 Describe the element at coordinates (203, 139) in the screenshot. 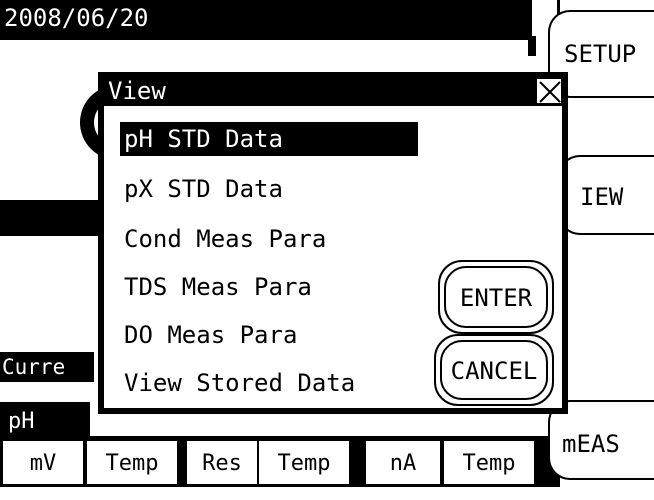

I see `menu-item-ph-std-data: pH STD Data` at that location.